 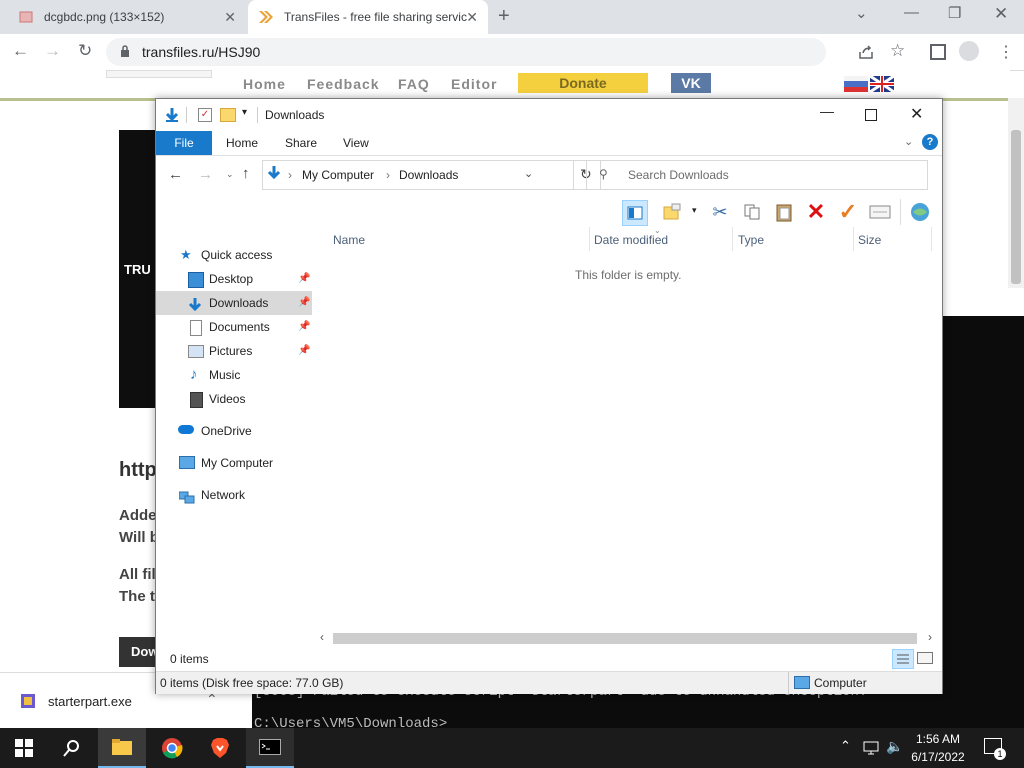 What do you see at coordinates (104, 17) in the screenshot?
I see `tab-title: dcgbdc.png (133×152)` at bounding box center [104, 17].